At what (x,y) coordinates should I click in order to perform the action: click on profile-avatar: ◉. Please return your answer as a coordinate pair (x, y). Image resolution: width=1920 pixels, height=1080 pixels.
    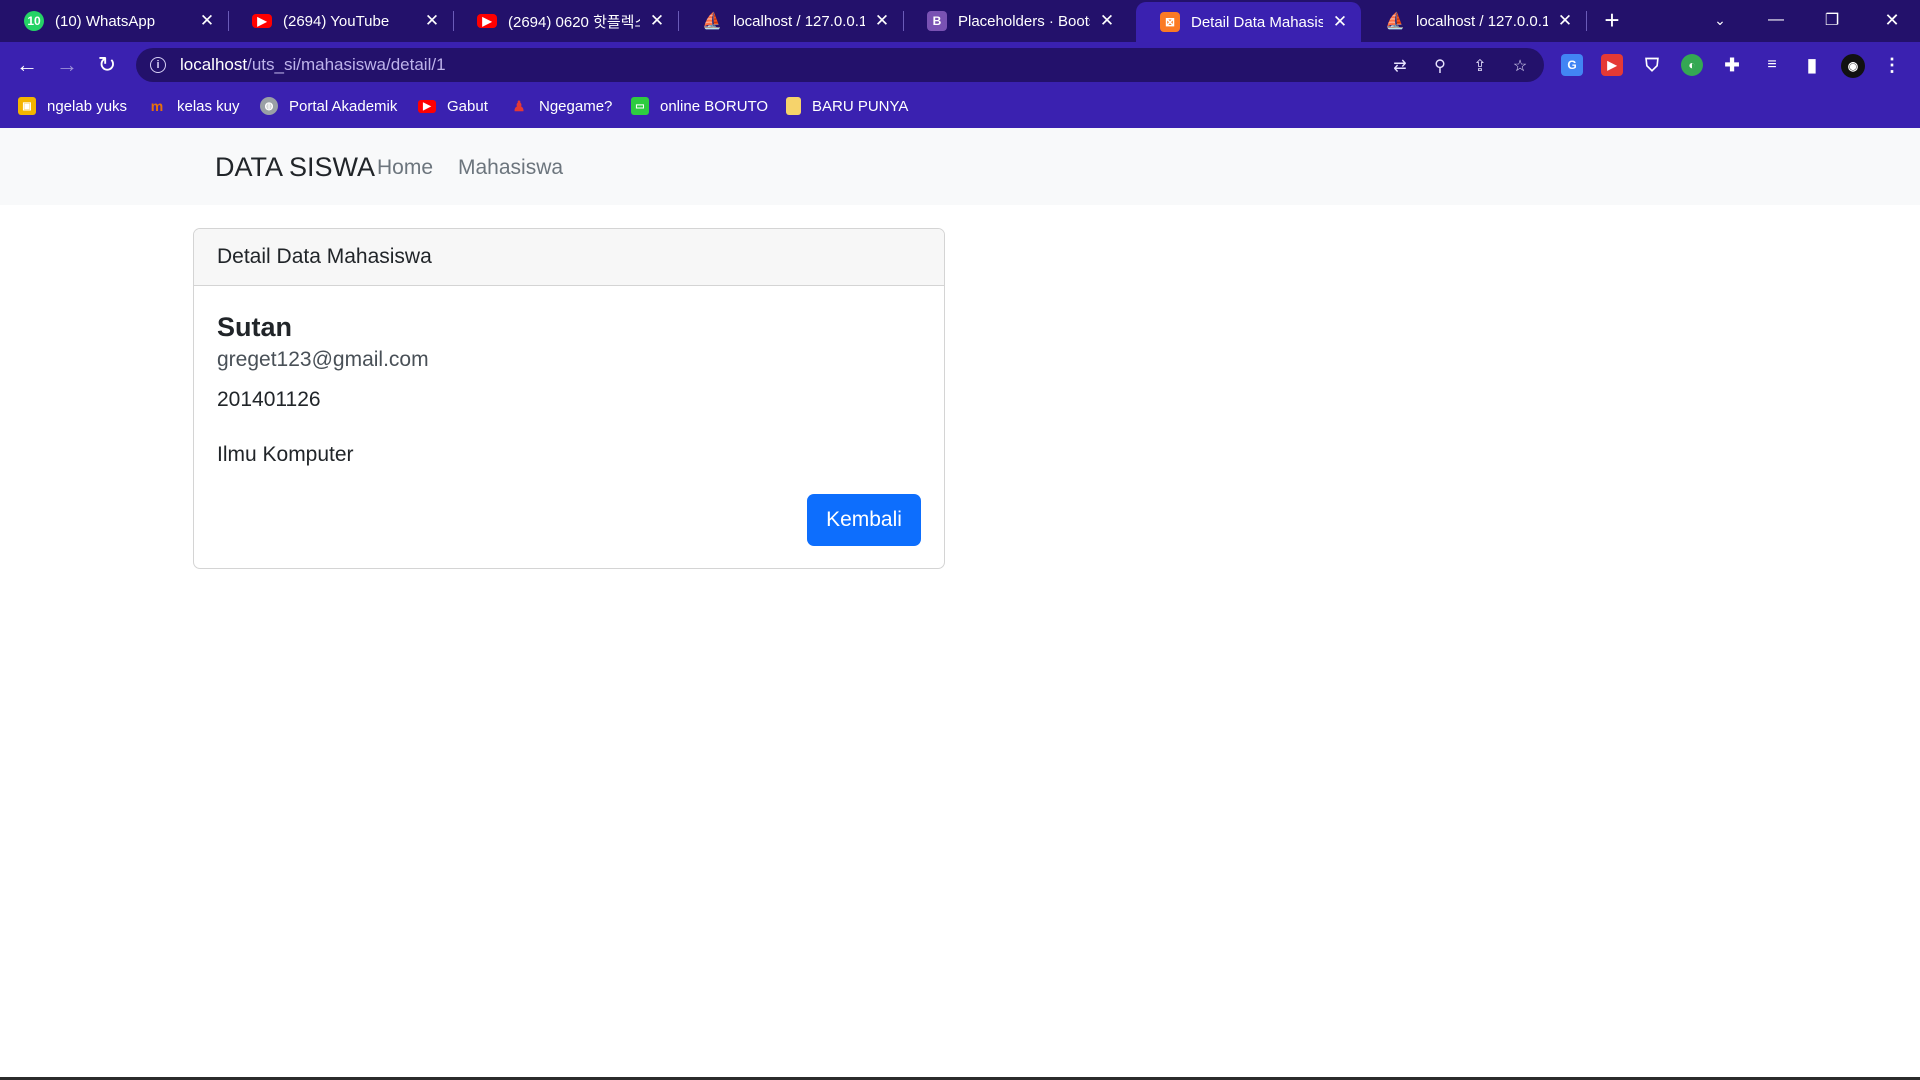
    Looking at the image, I should click on (1853, 66).